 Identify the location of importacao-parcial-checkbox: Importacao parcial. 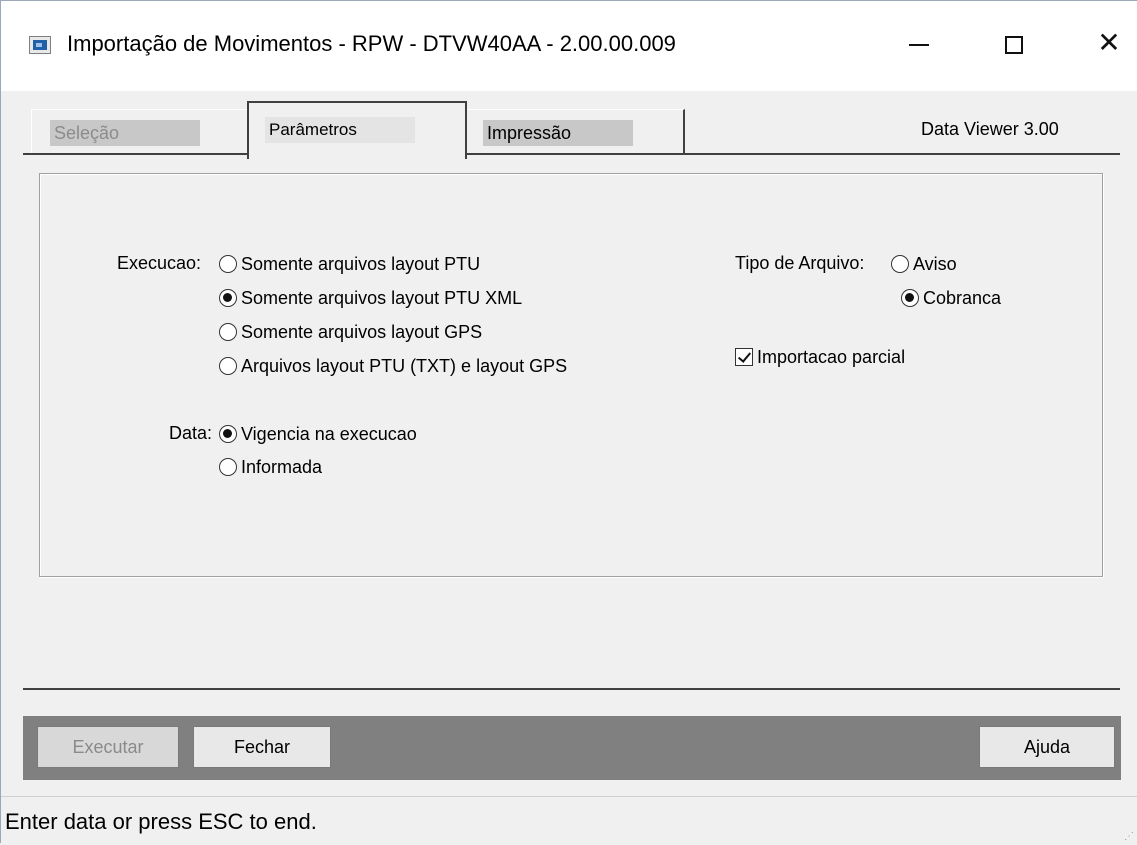
(820, 357).